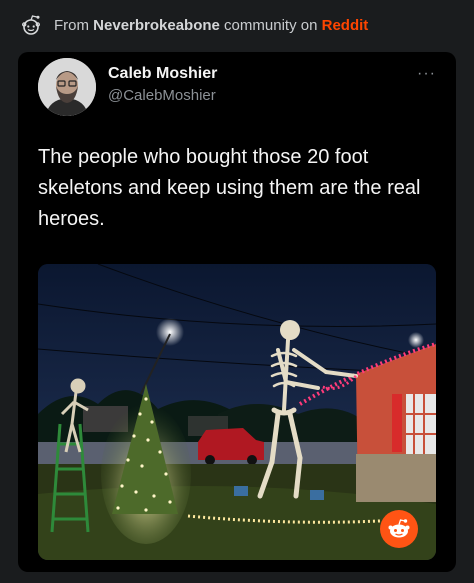  Describe the element at coordinates (426, 74) in the screenshot. I see `more-options-icon: ···` at that location.